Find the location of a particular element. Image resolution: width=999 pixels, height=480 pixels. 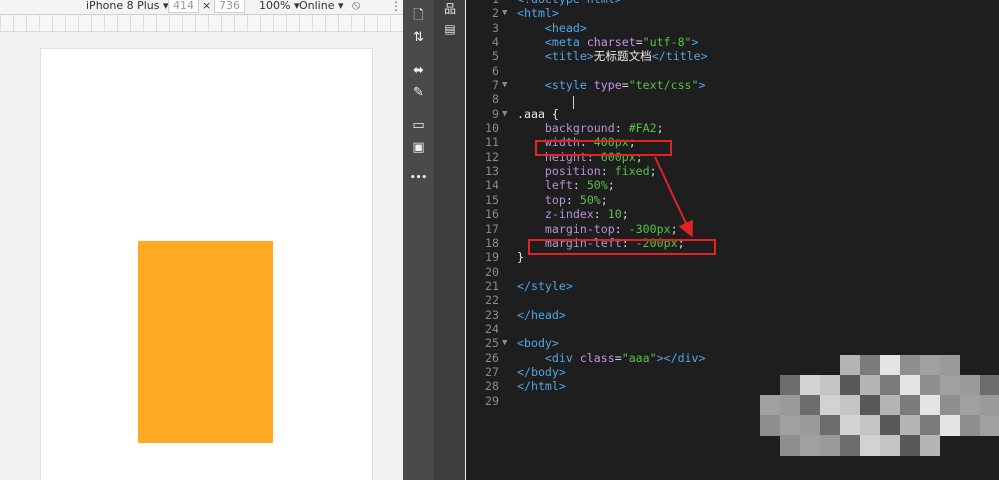

pixelated-region is located at coordinates (879, 405).